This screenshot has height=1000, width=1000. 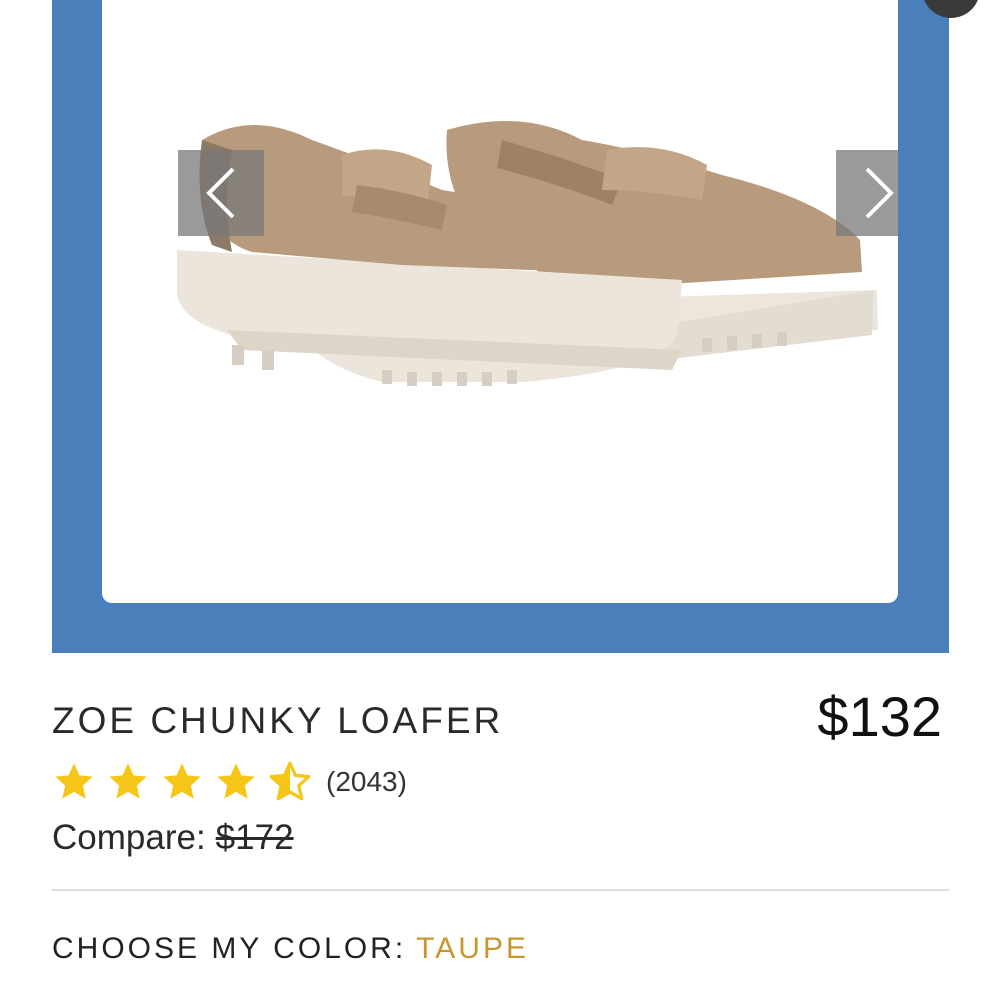 What do you see at coordinates (229, 948) in the screenshot?
I see `color-picker-label: CHOOSE MY COLOR:` at bounding box center [229, 948].